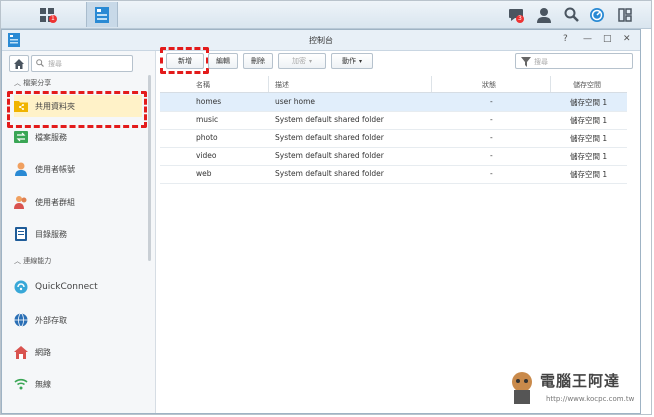 The width and height of the screenshot is (654, 417). I want to click on section-label: 連線能力, so click(37, 261).